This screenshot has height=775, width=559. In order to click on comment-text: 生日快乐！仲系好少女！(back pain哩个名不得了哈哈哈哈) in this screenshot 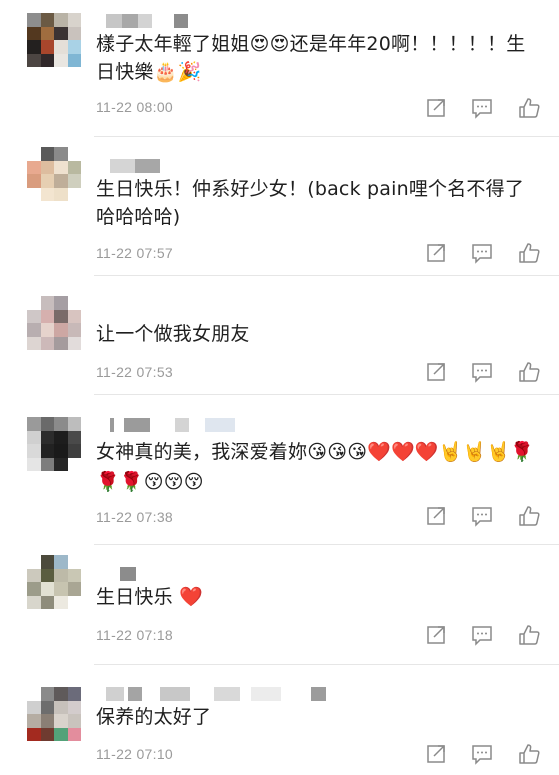, I will do `click(310, 203)`.